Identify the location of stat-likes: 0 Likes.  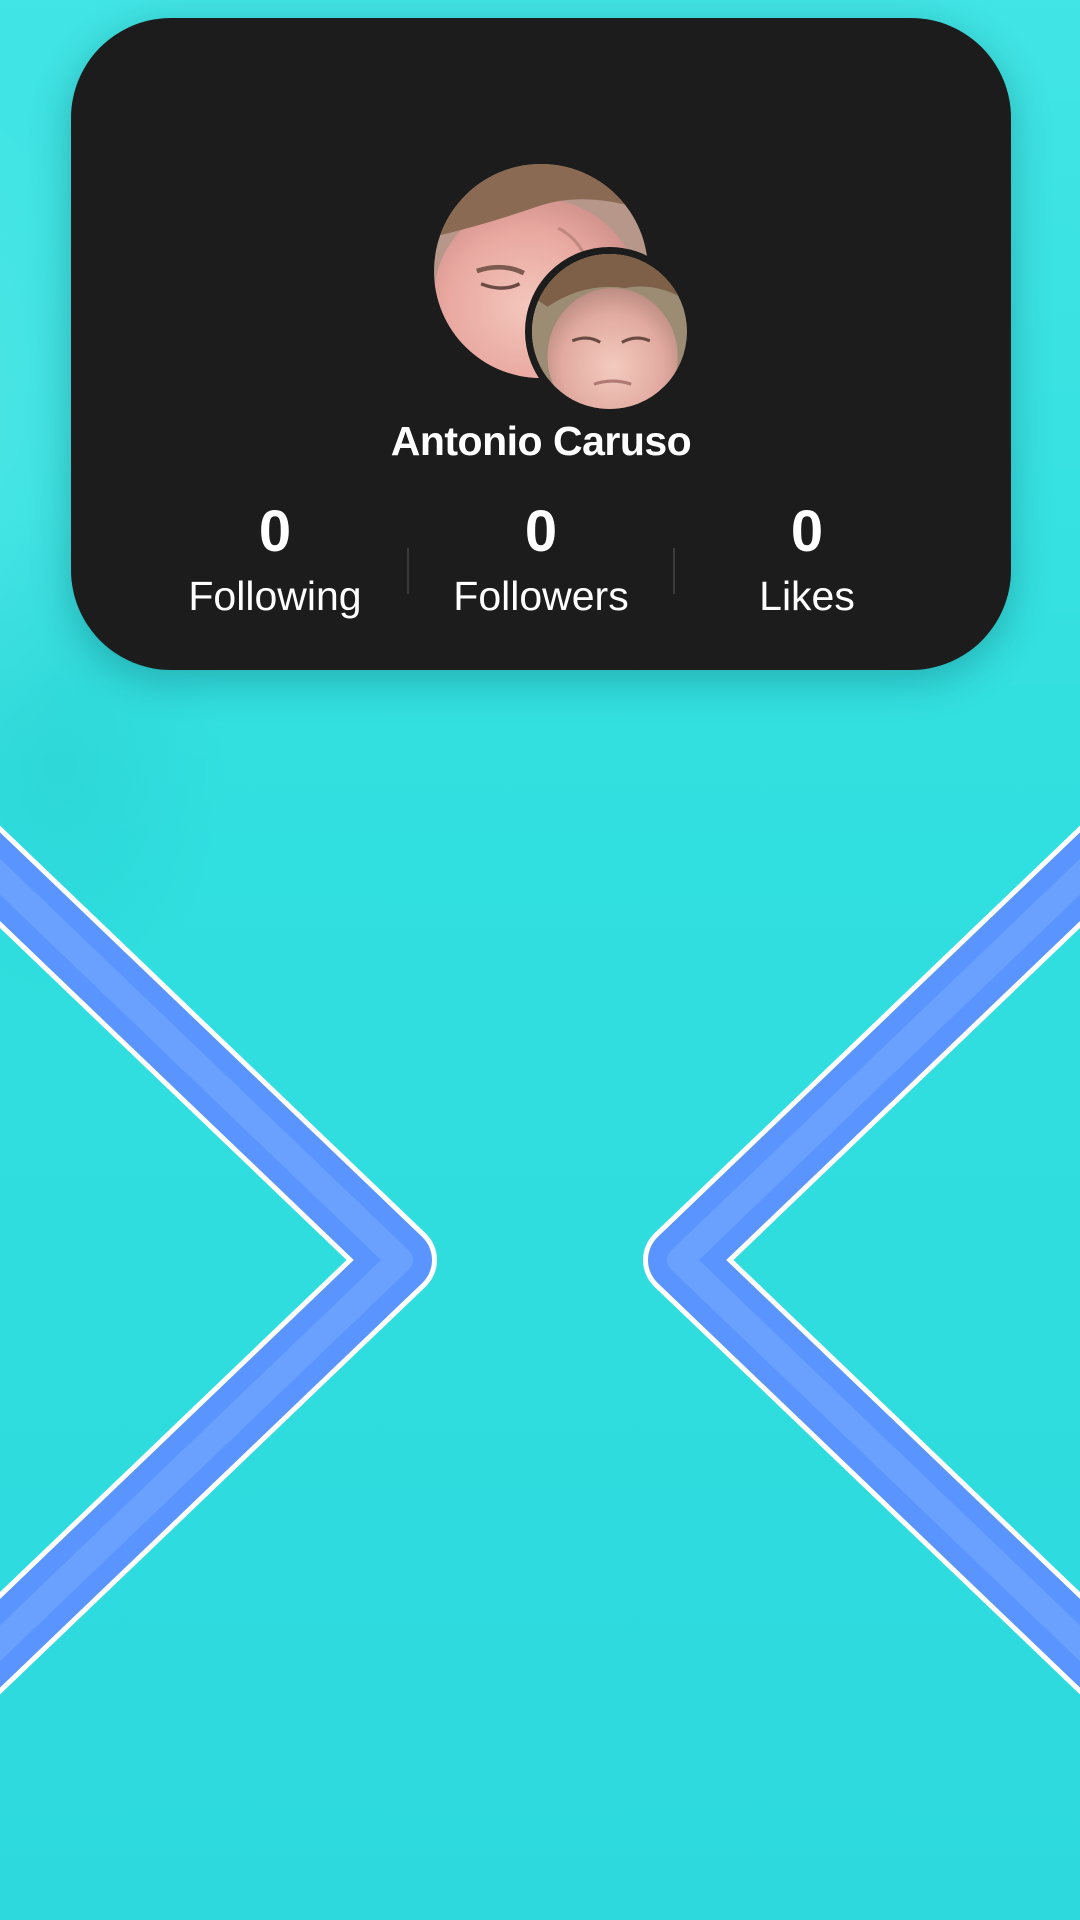
(807, 559).